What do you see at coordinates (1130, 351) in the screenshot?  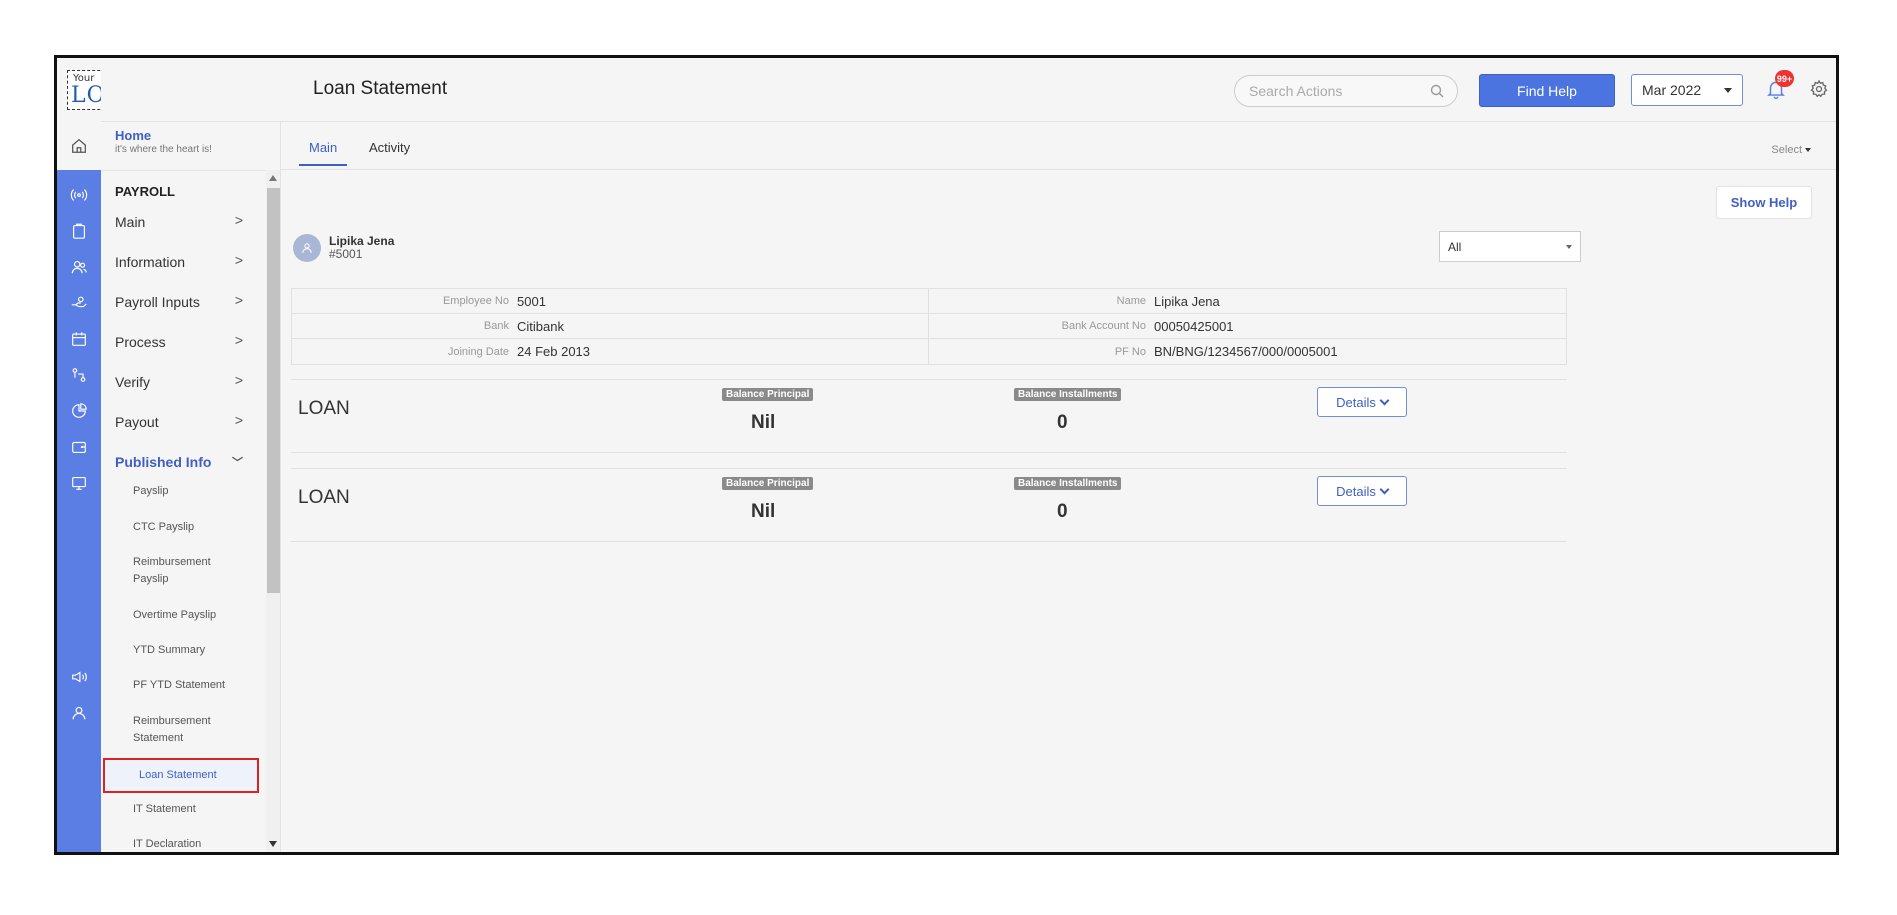 I see `pf-no-label: PF No` at bounding box center [1130, 351].